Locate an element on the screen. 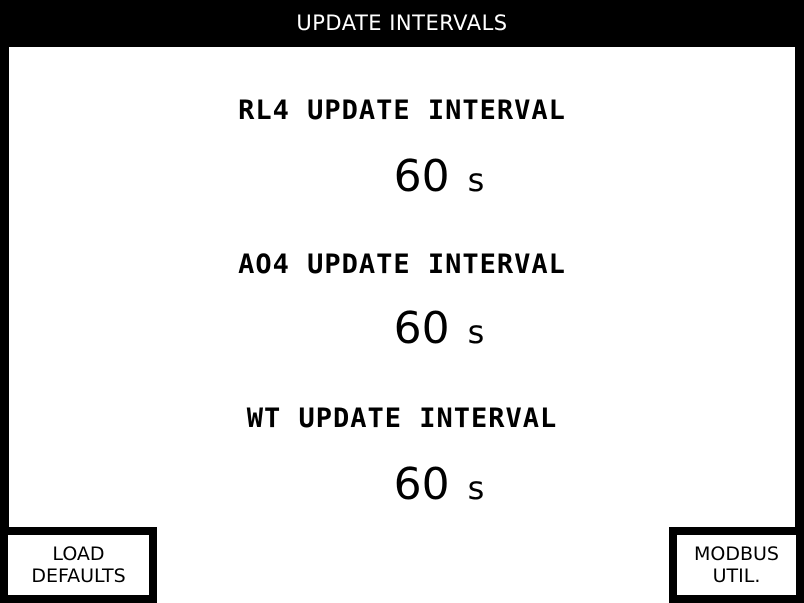 The height and width of the screenshot is (603, 804). rl4-interval-number: 60 is located at coordinates (421, 176).